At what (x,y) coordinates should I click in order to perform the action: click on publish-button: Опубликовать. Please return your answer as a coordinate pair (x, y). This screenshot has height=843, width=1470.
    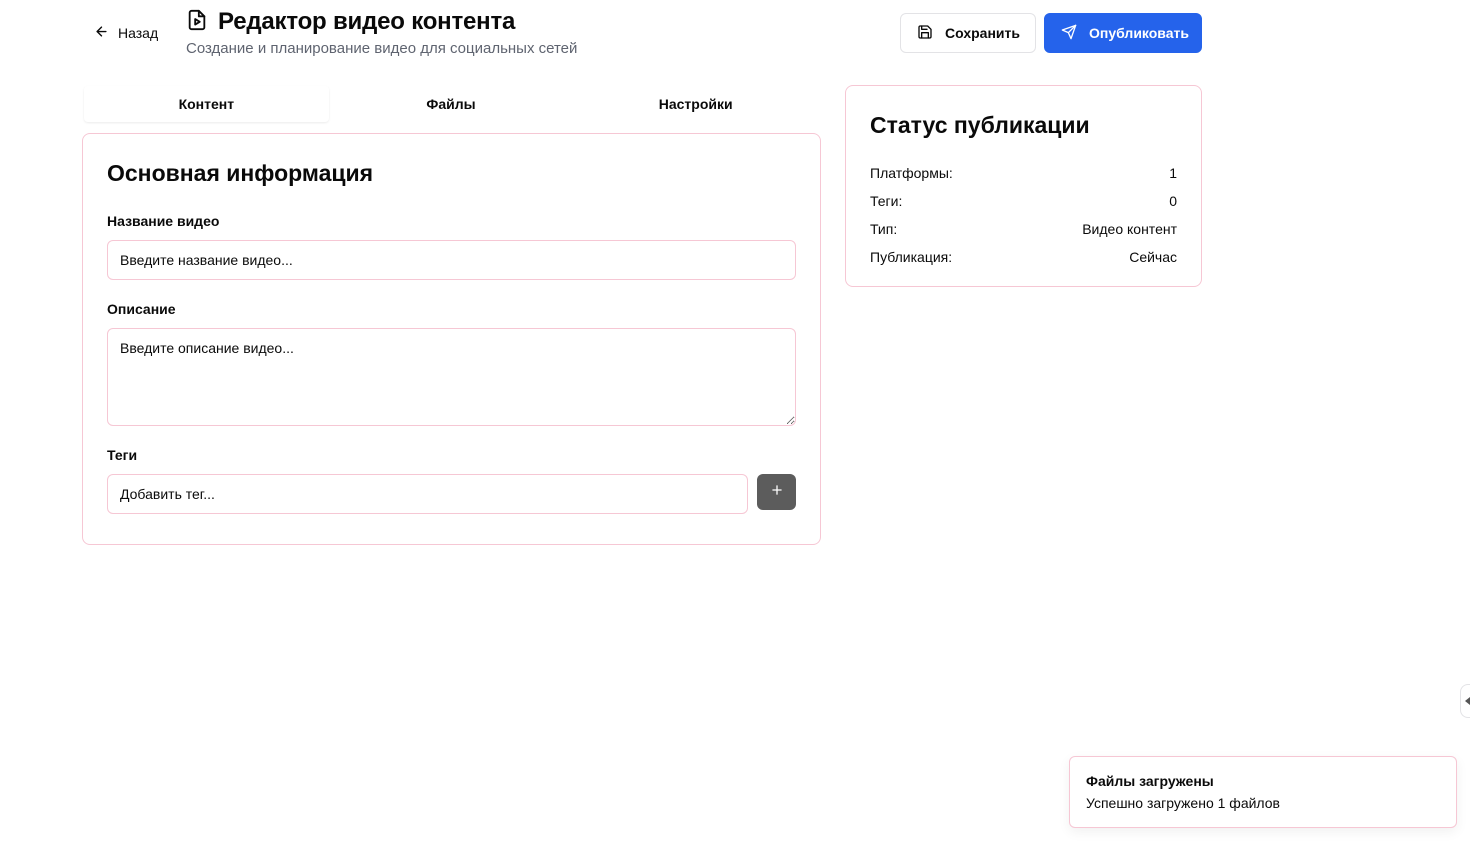
    Looking at the image, I should click on (1123, 33).